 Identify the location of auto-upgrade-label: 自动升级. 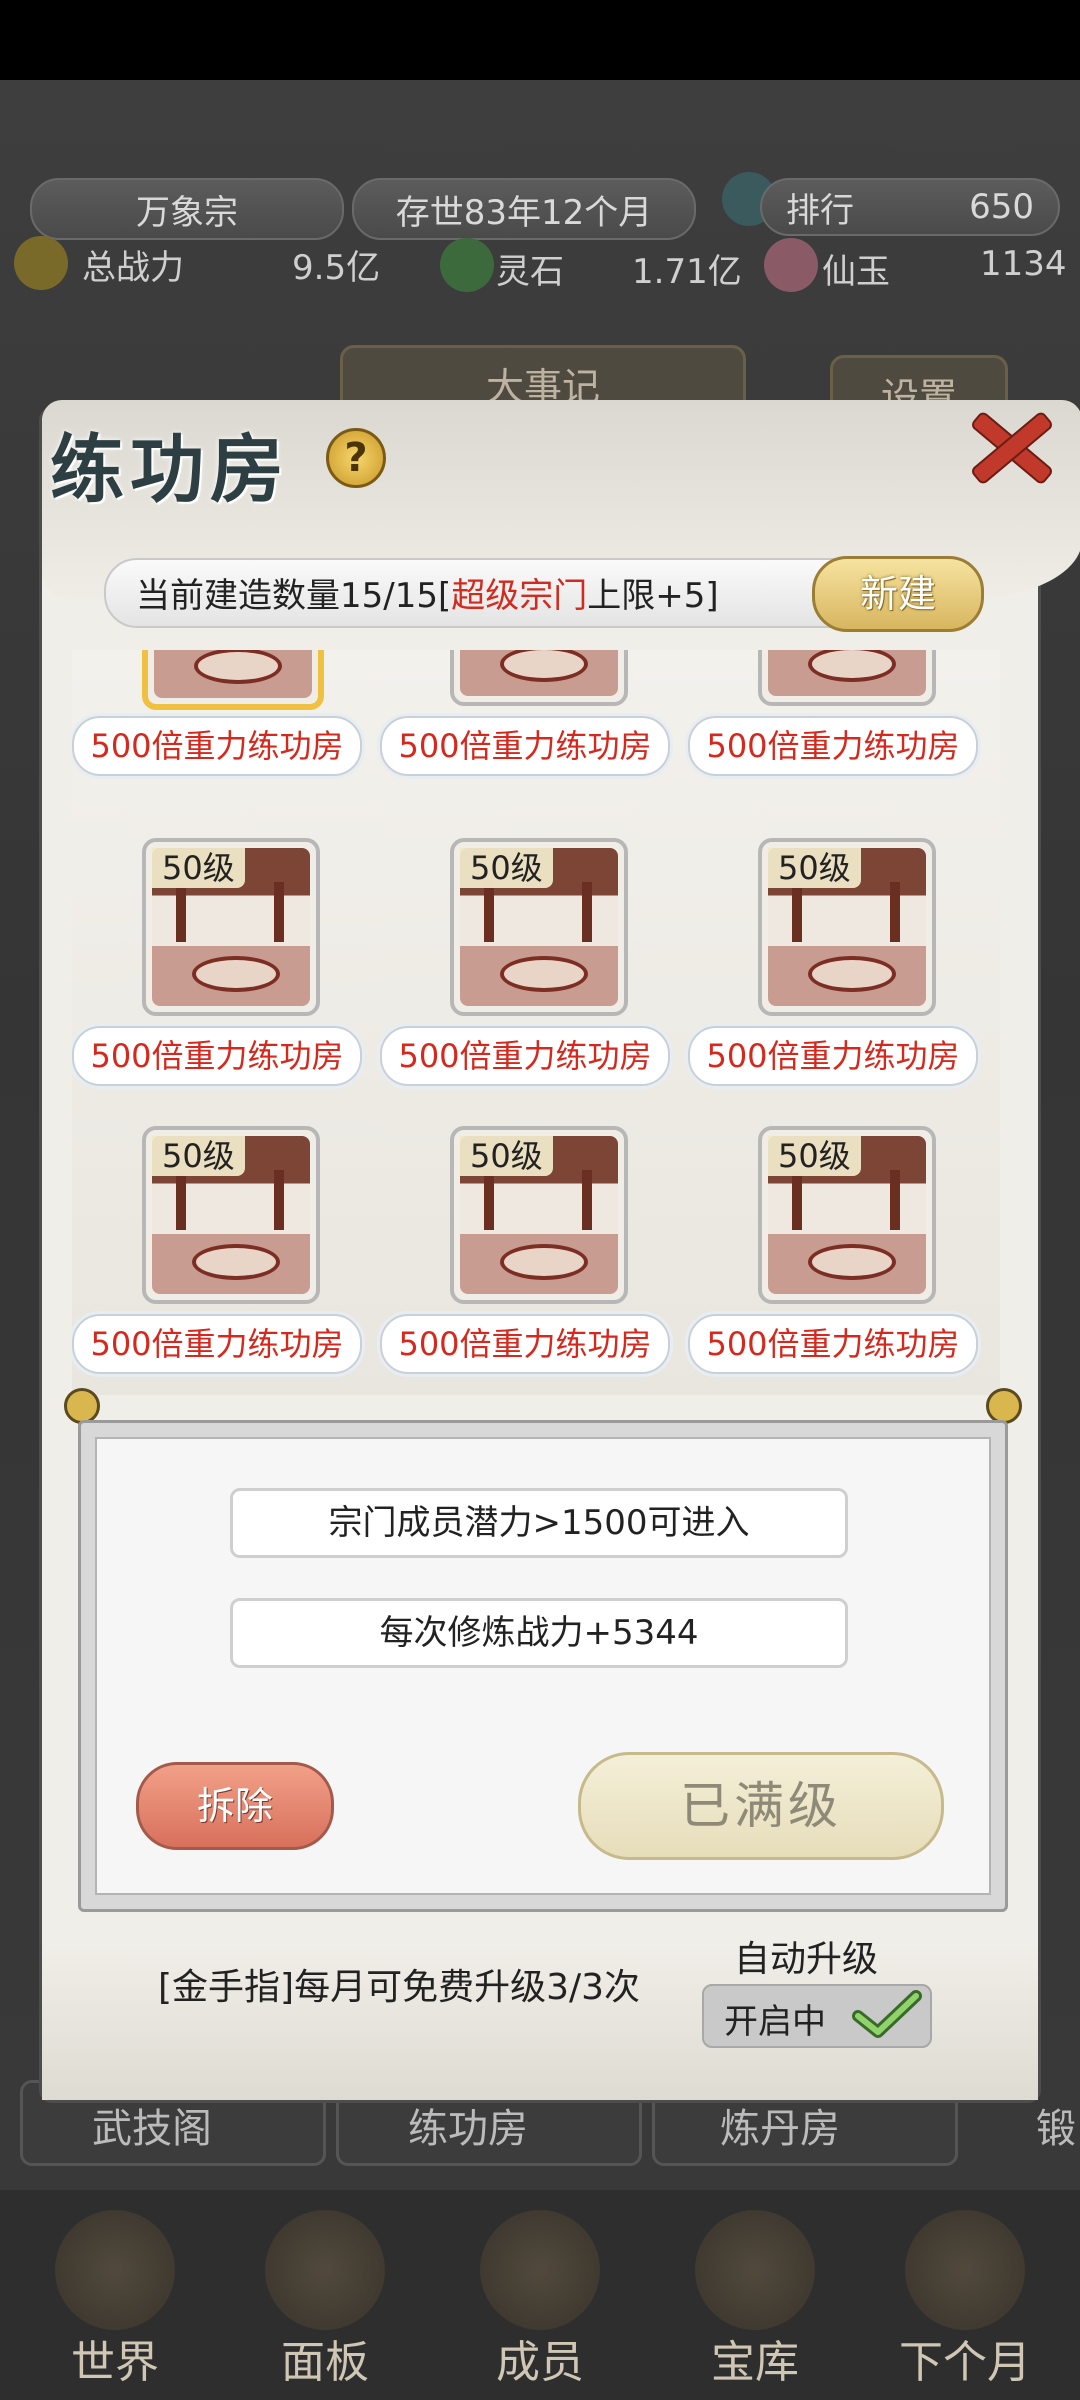
(806, 1959).